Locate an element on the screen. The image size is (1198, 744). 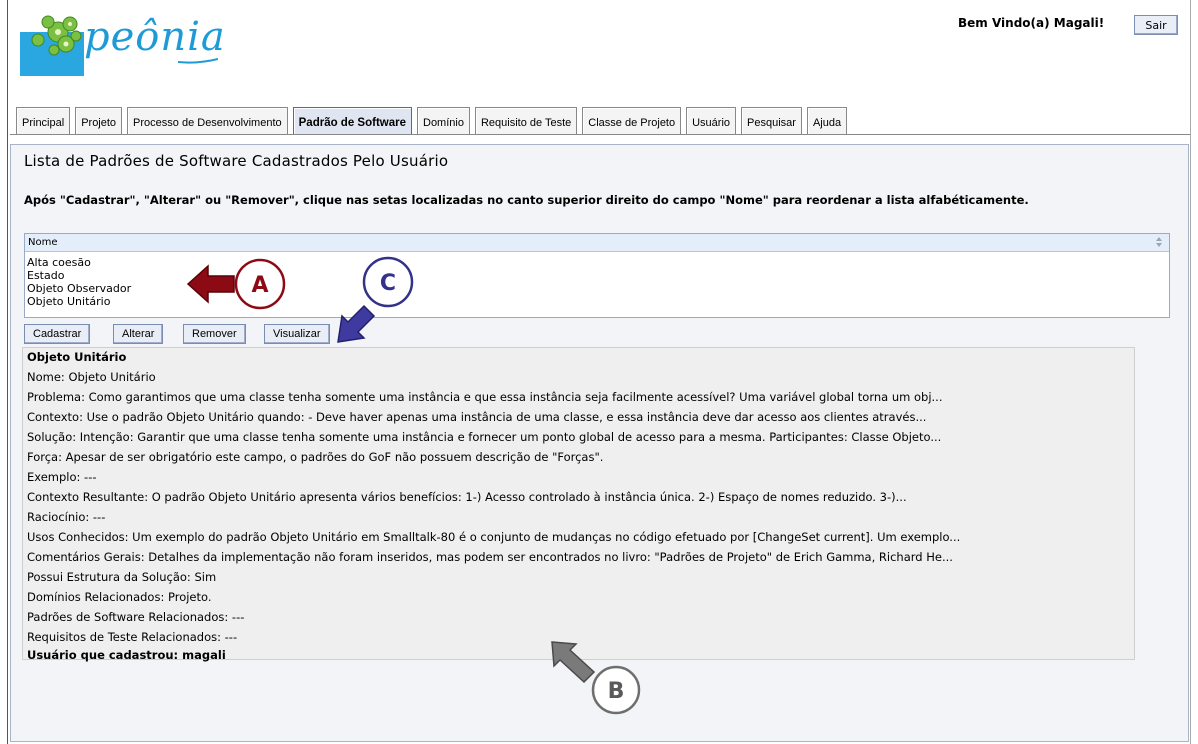
detail-usuario: Usuário que cadastrou: magali is located at coordinates (126, 655).